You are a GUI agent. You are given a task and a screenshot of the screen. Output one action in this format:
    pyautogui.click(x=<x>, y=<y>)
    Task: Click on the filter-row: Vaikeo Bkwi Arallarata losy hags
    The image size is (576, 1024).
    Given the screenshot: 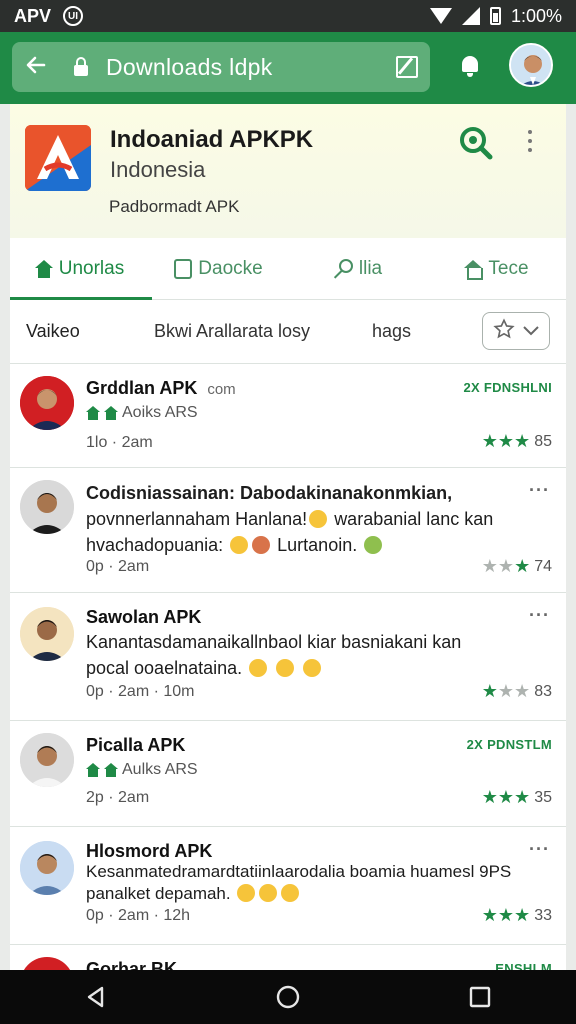 What is the action you would take?
    pyautogui.click(x=288, y=332)
    